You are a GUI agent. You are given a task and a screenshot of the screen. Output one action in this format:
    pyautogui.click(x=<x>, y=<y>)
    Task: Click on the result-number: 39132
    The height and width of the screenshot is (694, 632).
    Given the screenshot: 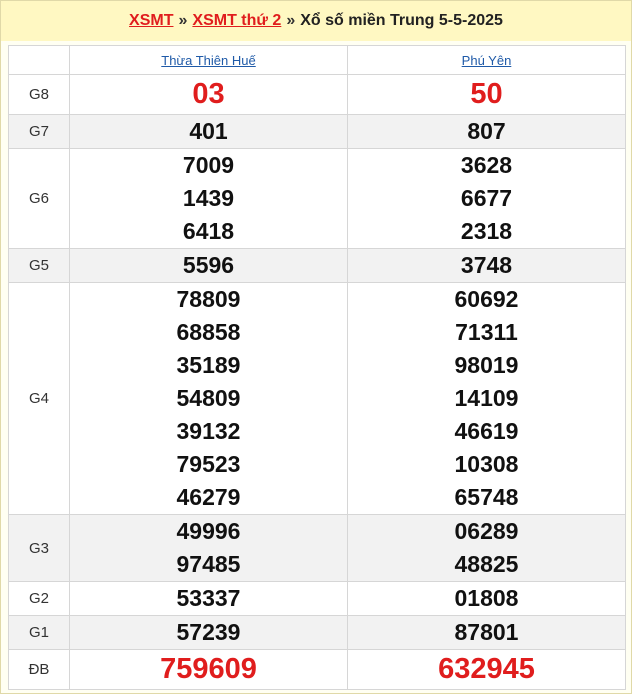 What is the action you would take?
    pyautogui.click(x=208, y=431)
    